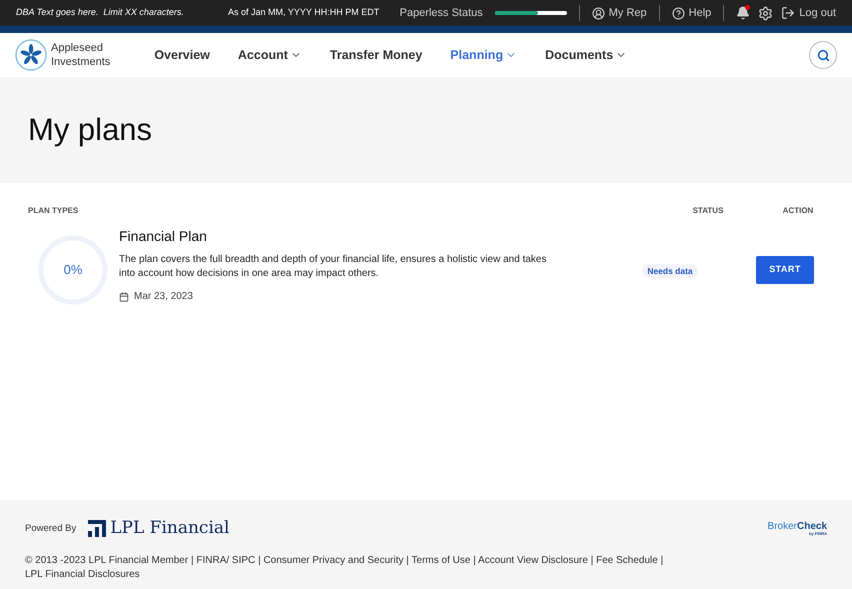 The image size is (852, 589). I want to click on help-icon, so click(678, 13).